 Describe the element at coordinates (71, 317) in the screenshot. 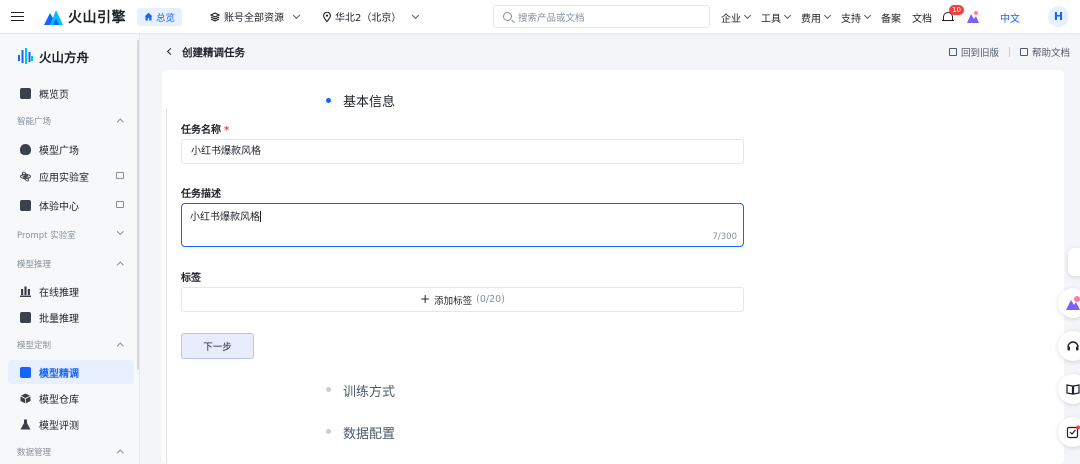

I see `sidebar-item-batch-inference: 批量推理` at that location.